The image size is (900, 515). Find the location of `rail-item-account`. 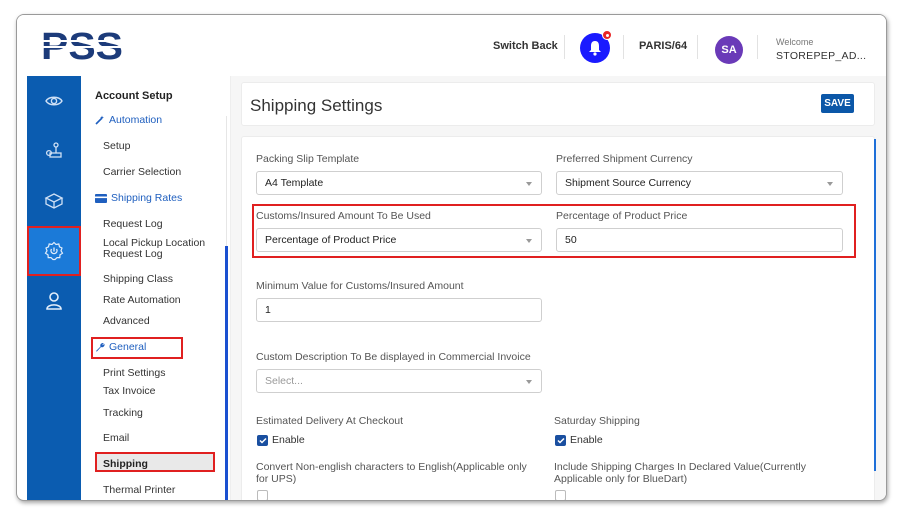

rail-item-account is located at coordinates (54, 301).